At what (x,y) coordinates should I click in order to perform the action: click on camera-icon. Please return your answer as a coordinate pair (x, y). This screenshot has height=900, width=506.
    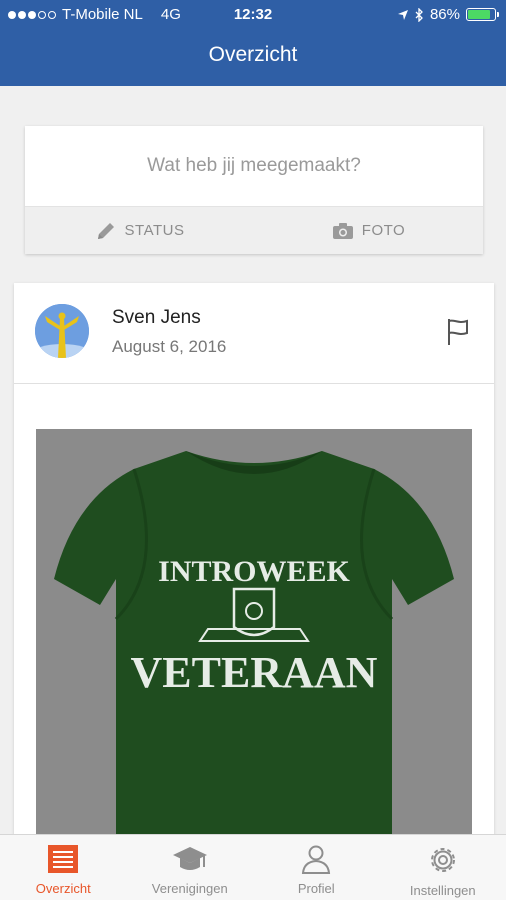
    Looking at the image, I should click on (342, 230).